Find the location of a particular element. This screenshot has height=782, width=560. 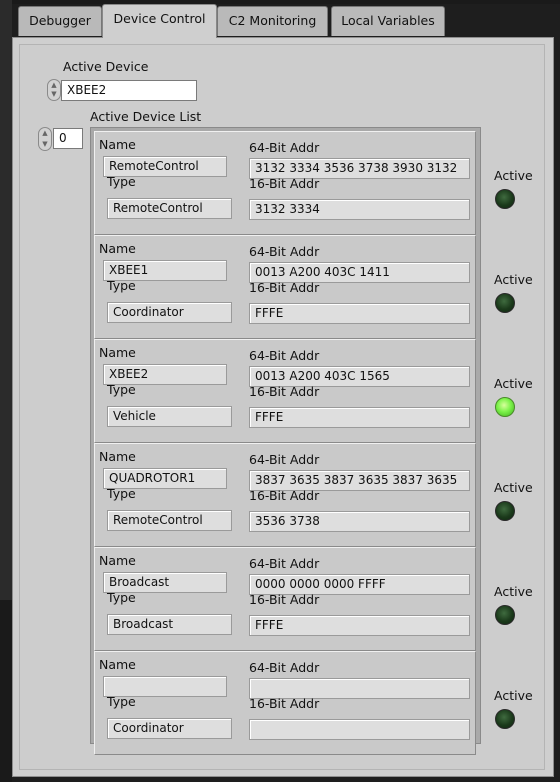

addr16-field: 3536 3738 is located at coordinates (359, 521).